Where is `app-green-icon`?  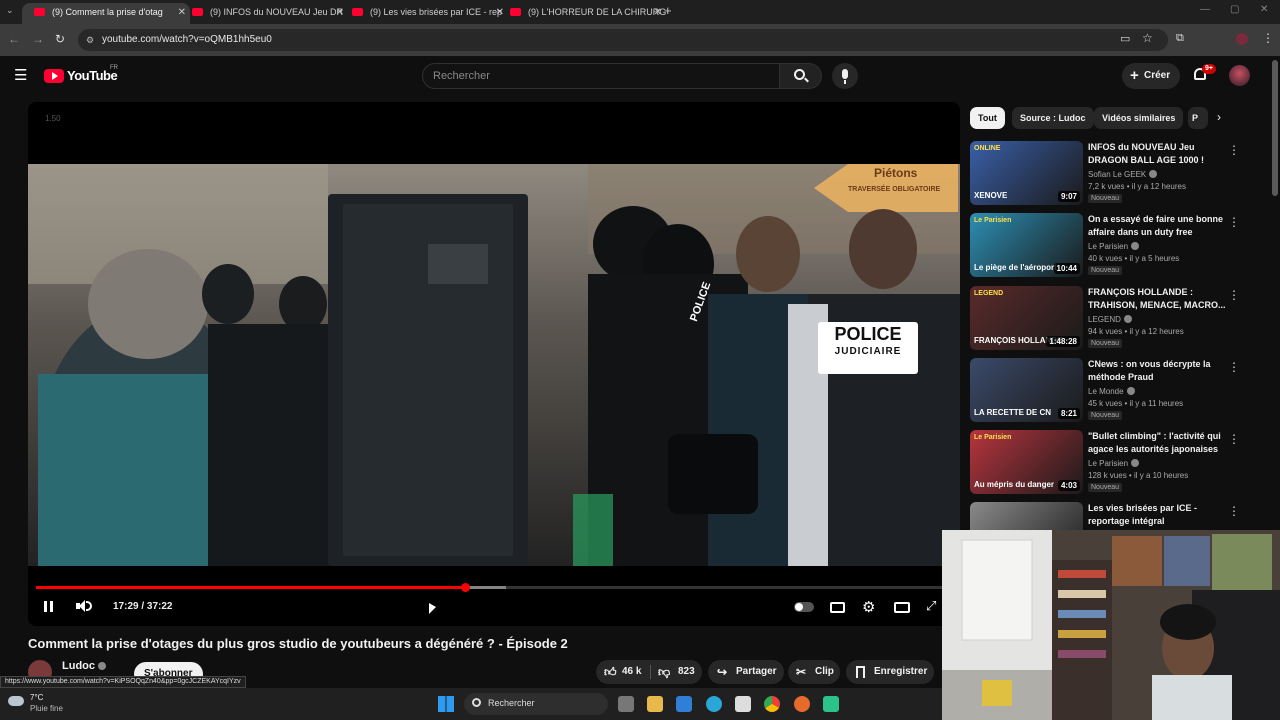 app-green-icon is located at coordinates (831, 704).